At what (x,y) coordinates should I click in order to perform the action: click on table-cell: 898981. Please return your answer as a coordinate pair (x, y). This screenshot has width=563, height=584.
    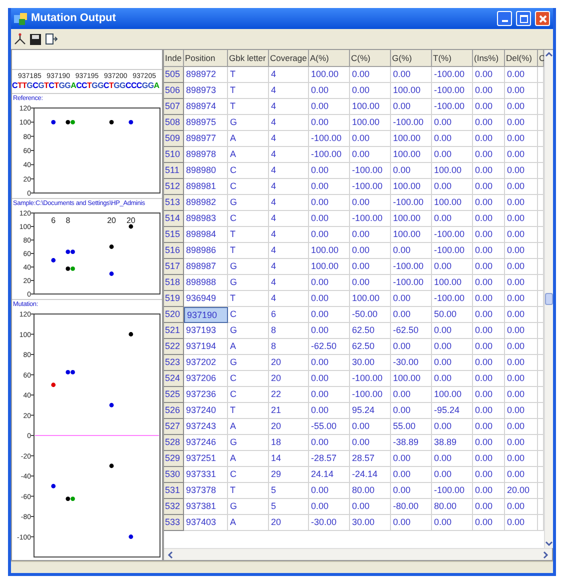
    Looking at the image, I should click on (206, 187).